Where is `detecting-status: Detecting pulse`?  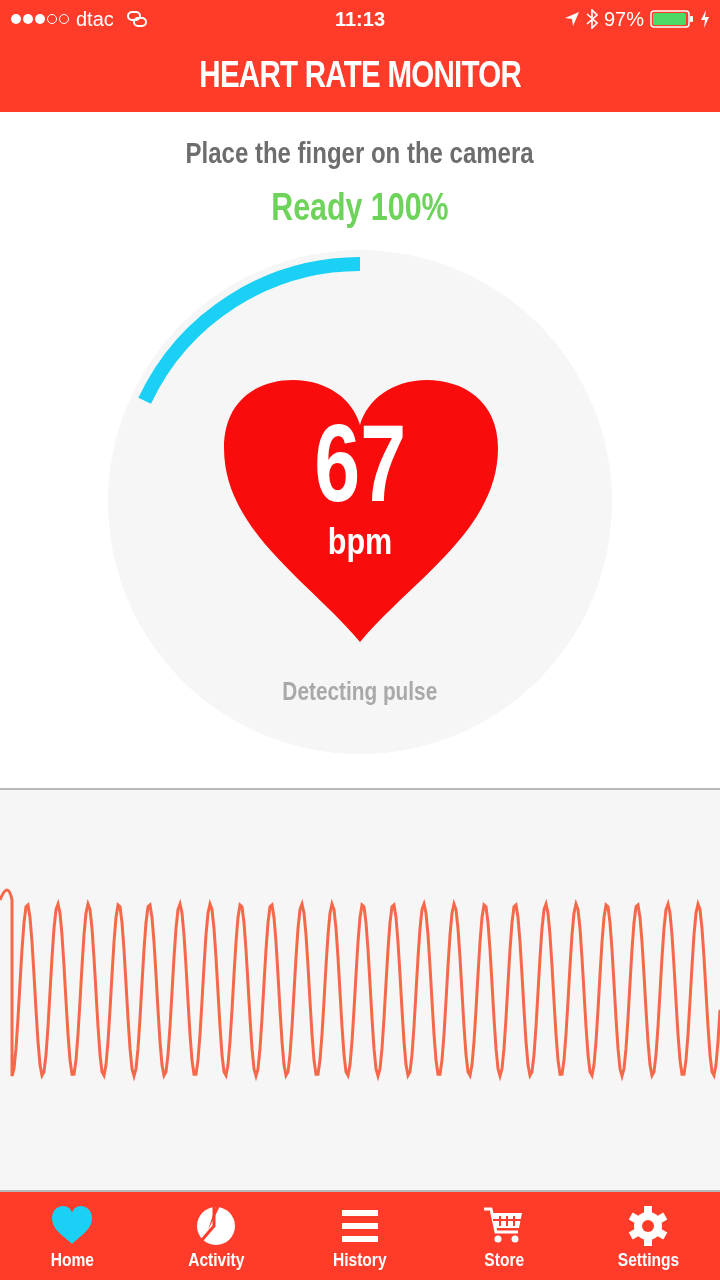 detecting-status: Detecting pulse is located at coordinates (360, 691).